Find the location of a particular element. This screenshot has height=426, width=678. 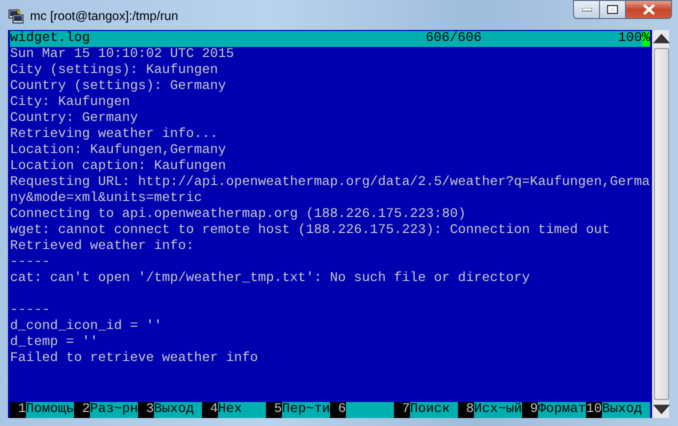

log-line: d_cond_icon_id = '' is located at coordinates (86, 327).